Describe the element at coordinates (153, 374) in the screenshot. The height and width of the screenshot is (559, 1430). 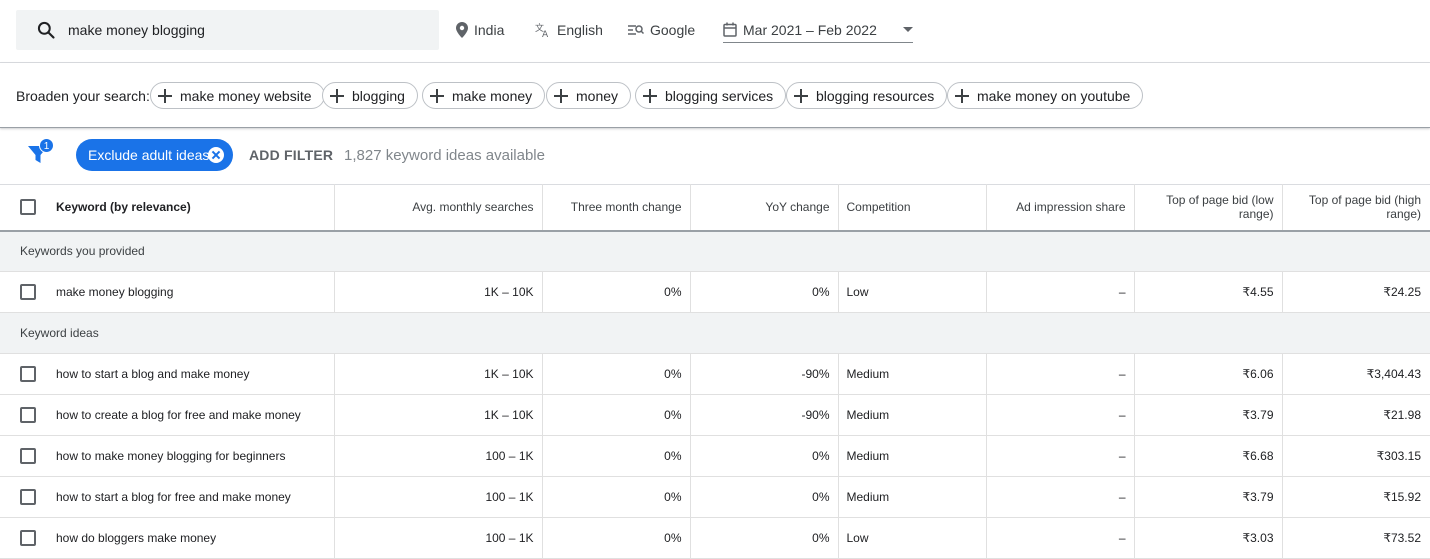
I see `keyword-text: how to start a blog and make money` at that location.